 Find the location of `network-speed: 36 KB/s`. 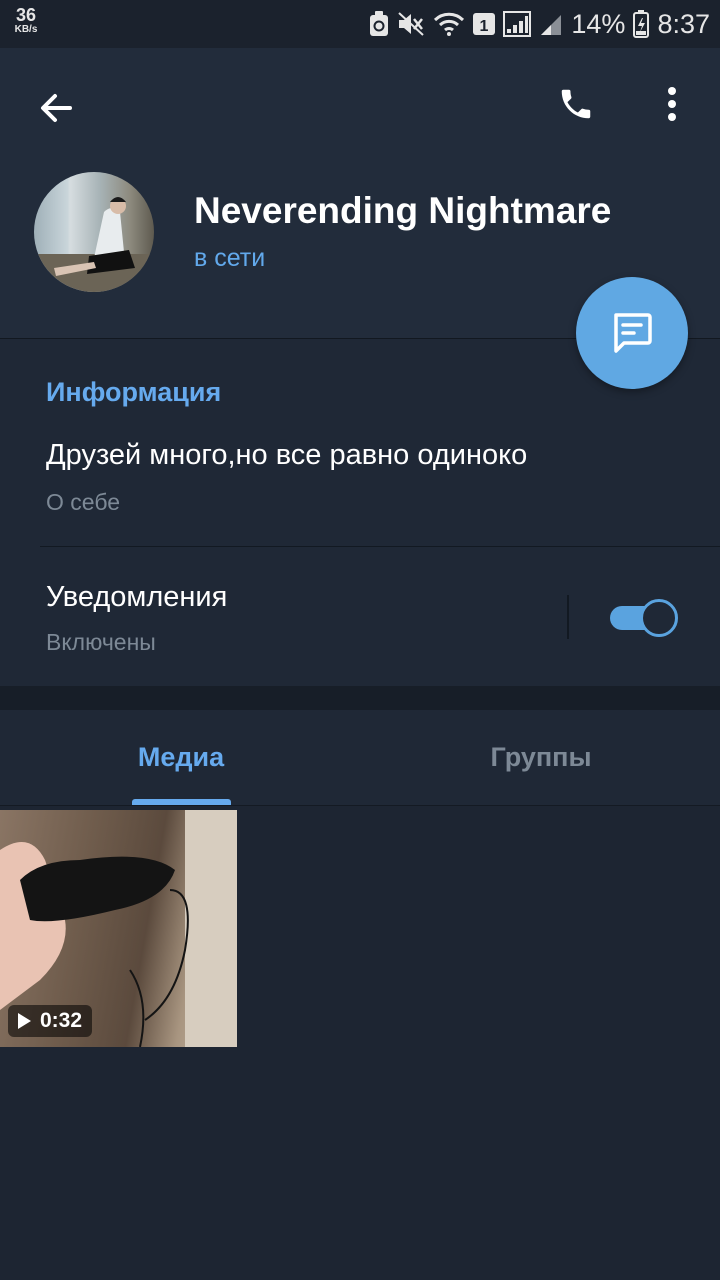

network-speed: 36 KB/s is located at coordinates (26, 20).